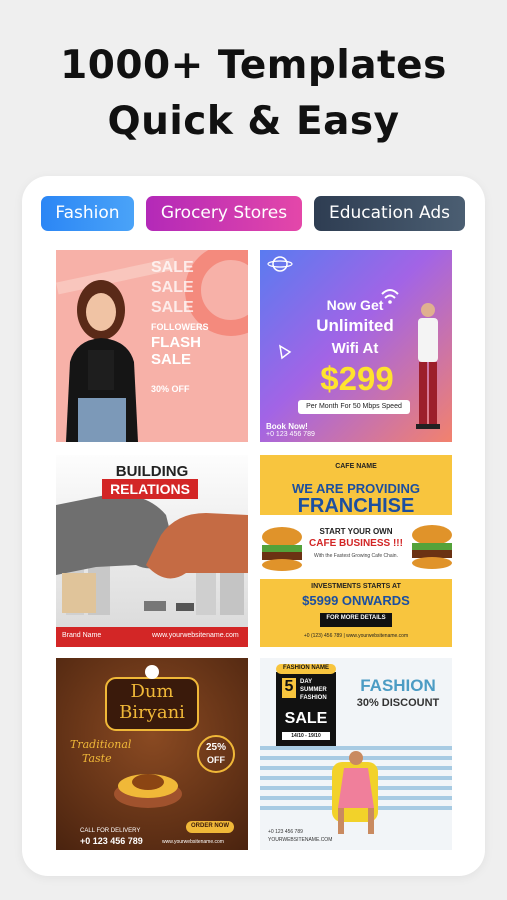  Describe the element at coordinates (285, 832) in the screenshot. I see `fashion-phone: +0 123 456 789` at that location.